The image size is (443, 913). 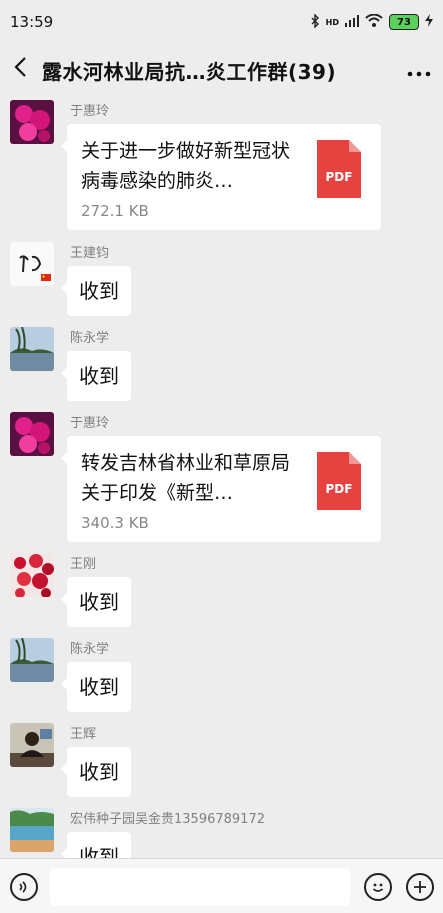 I want to click on charging-icon, so click(x=429, y=22).